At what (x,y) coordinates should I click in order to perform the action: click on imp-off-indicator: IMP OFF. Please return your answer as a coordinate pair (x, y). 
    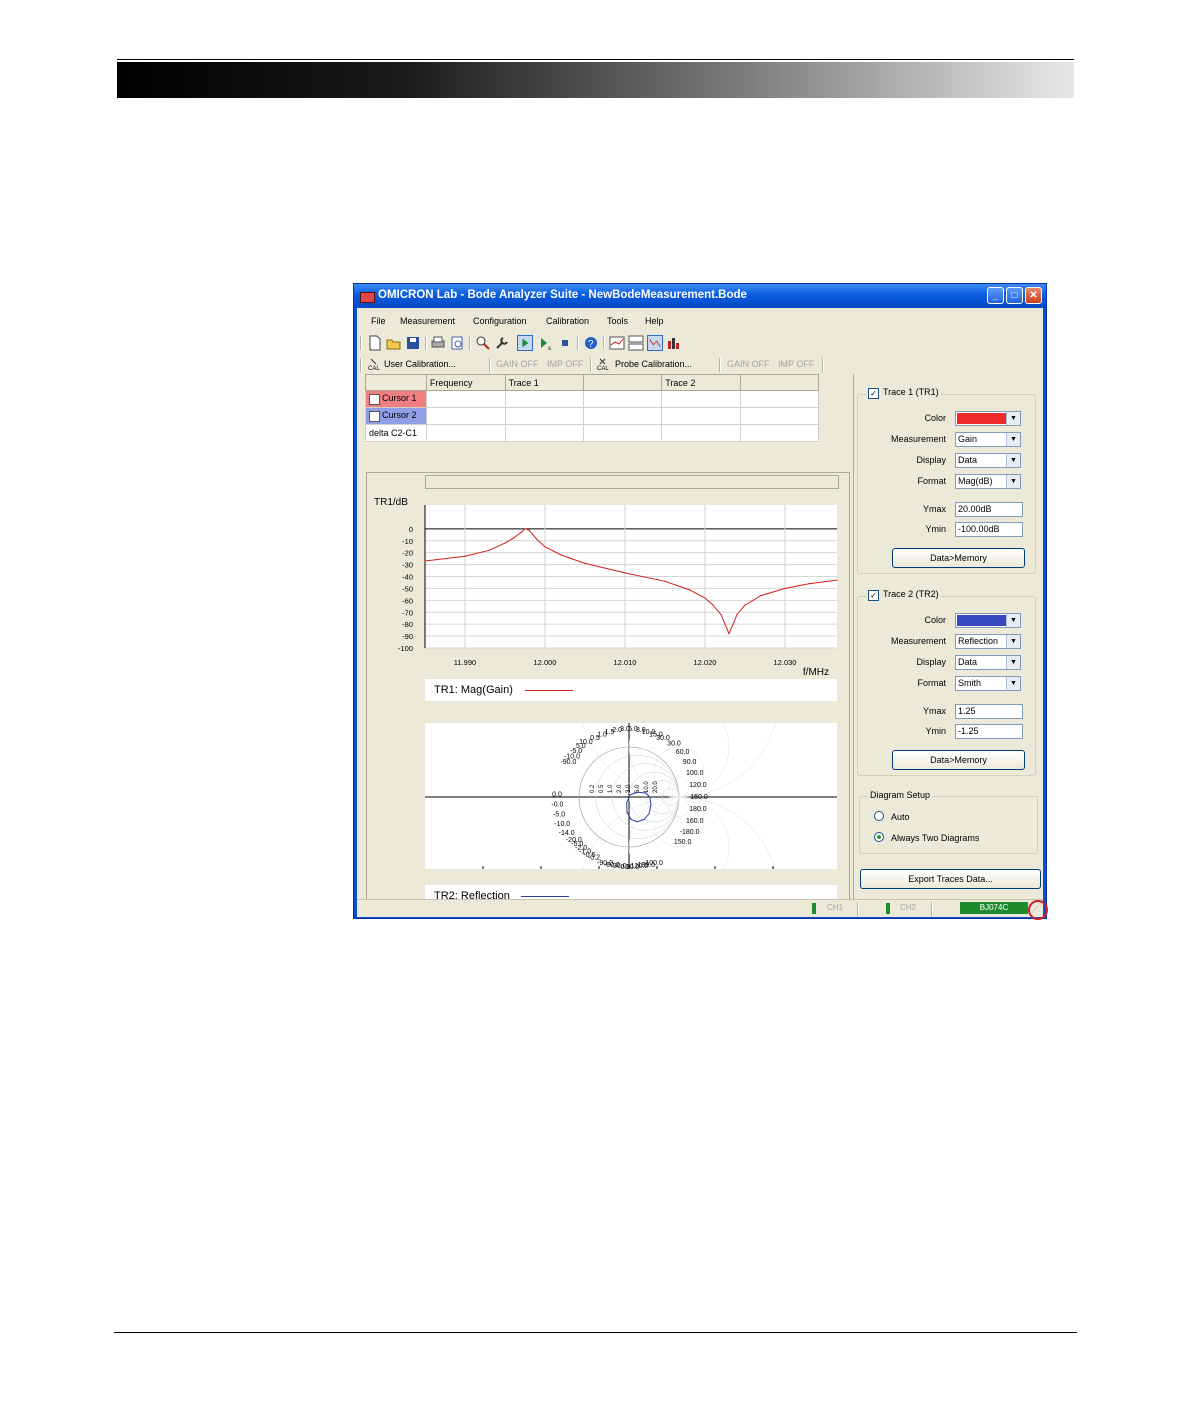
    Looking at the image, I should click on (565, 364).